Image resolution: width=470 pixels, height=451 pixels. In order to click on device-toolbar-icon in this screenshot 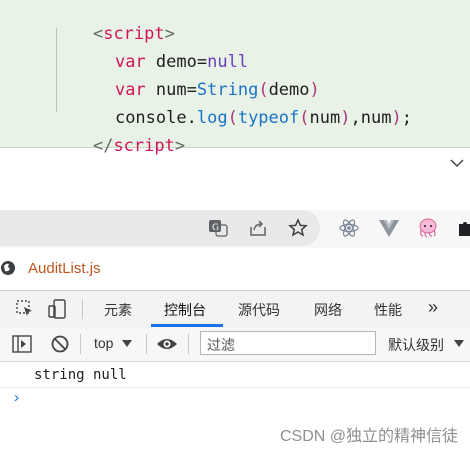, I will do `click(58, 309)`.